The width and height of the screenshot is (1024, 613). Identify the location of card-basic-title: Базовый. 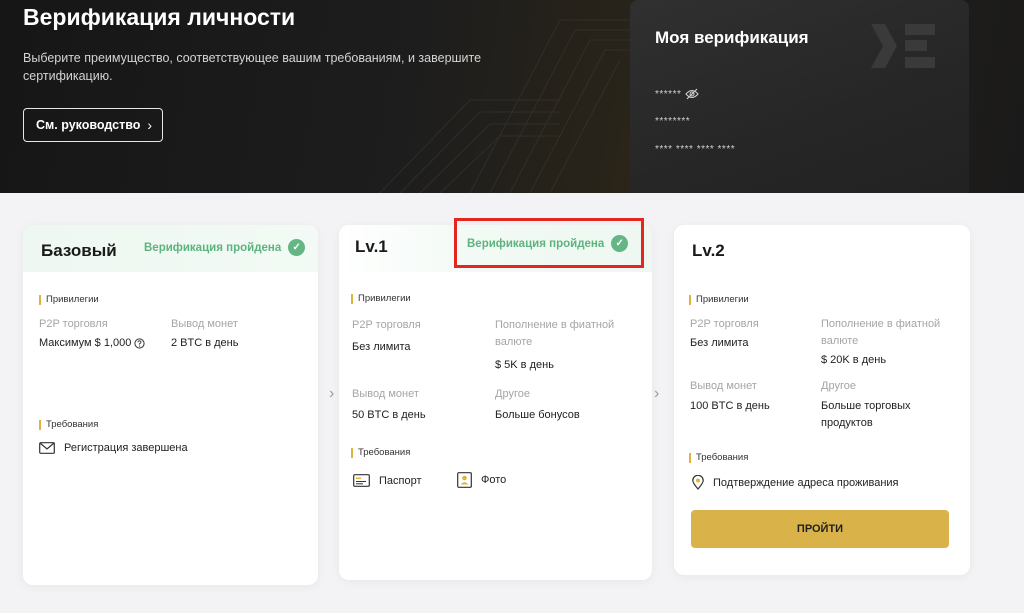
(79, 250).